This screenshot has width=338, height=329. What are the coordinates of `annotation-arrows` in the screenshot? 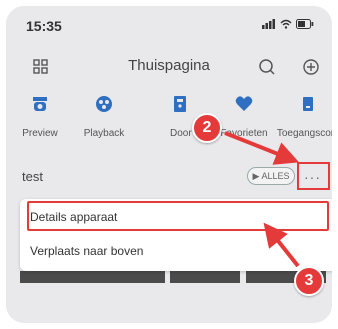 It's located at (262, 199).